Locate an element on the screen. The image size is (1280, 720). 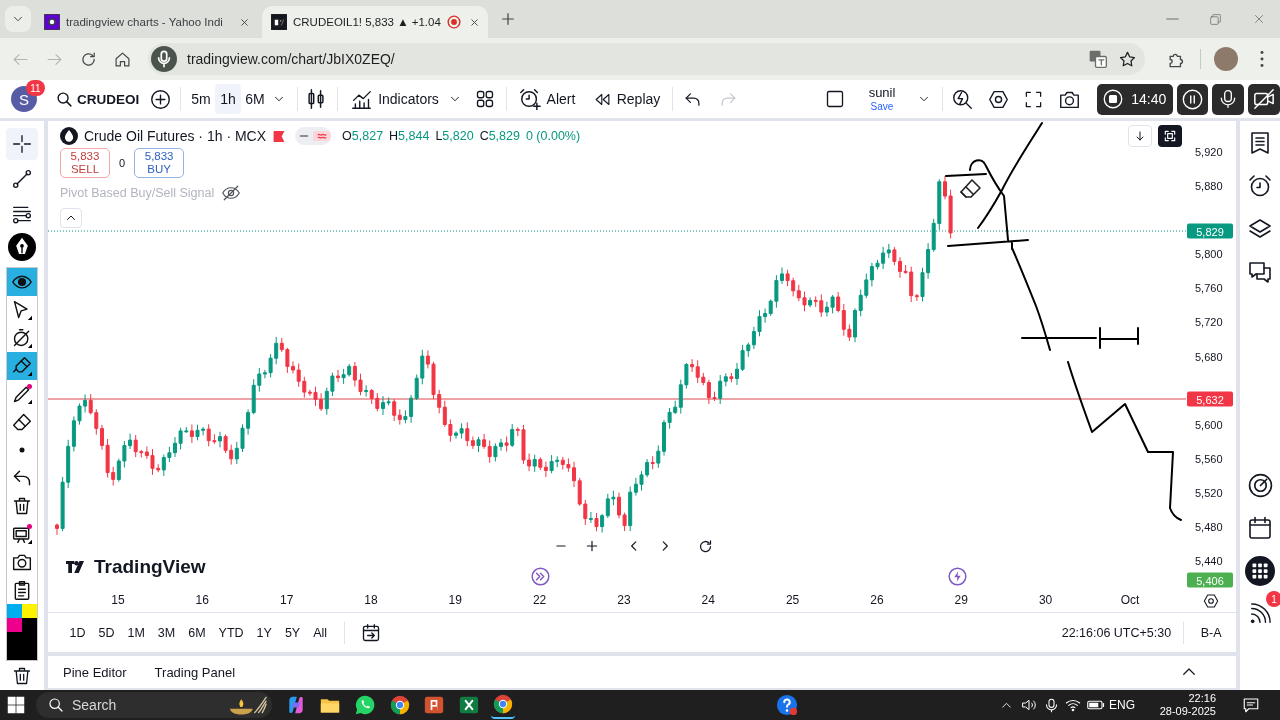
price-axis-label: 5,560 is located at coordinates (1209, 458).